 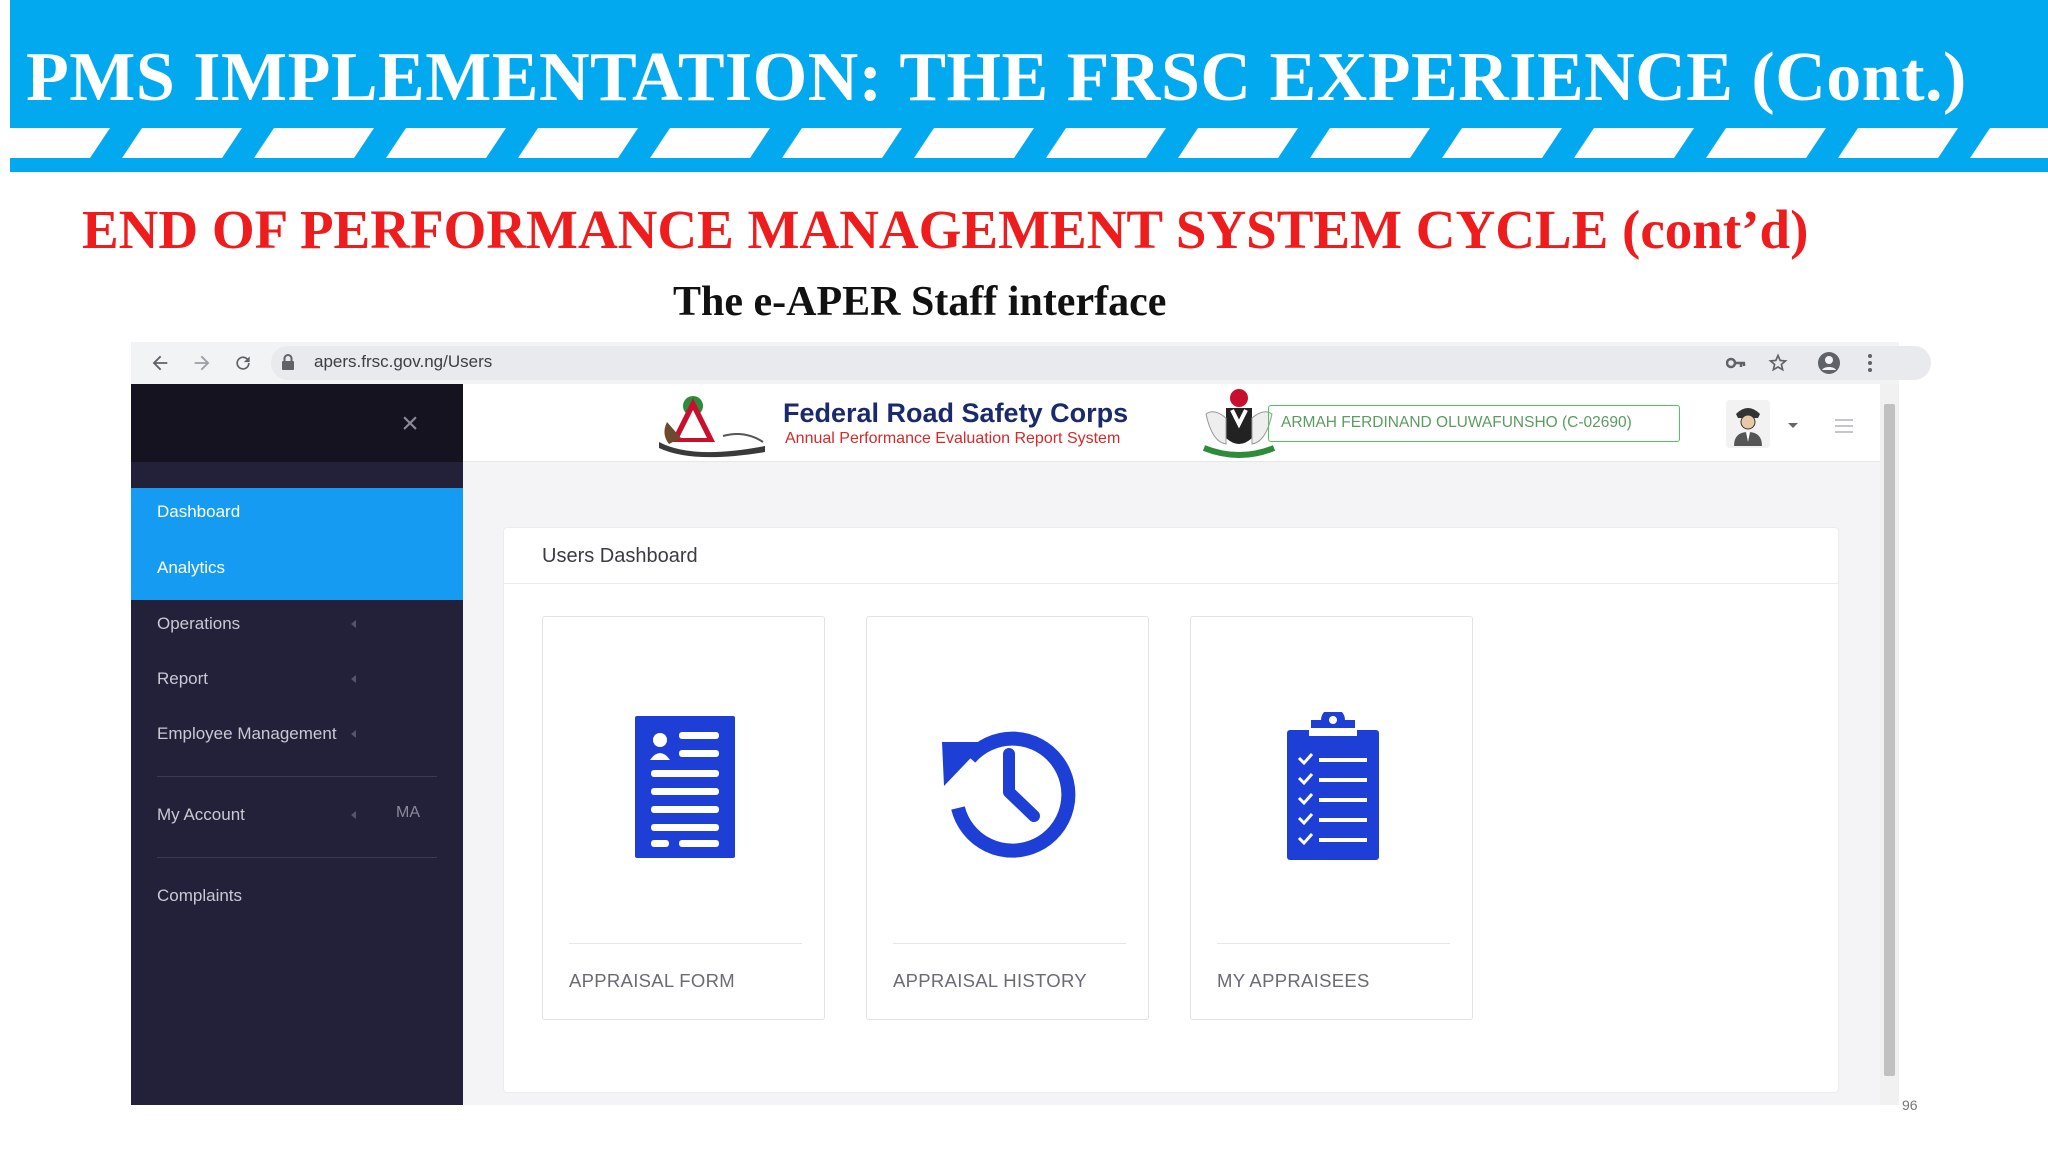 I want to click on history-clock-icon, so click(x=1008, y=787).